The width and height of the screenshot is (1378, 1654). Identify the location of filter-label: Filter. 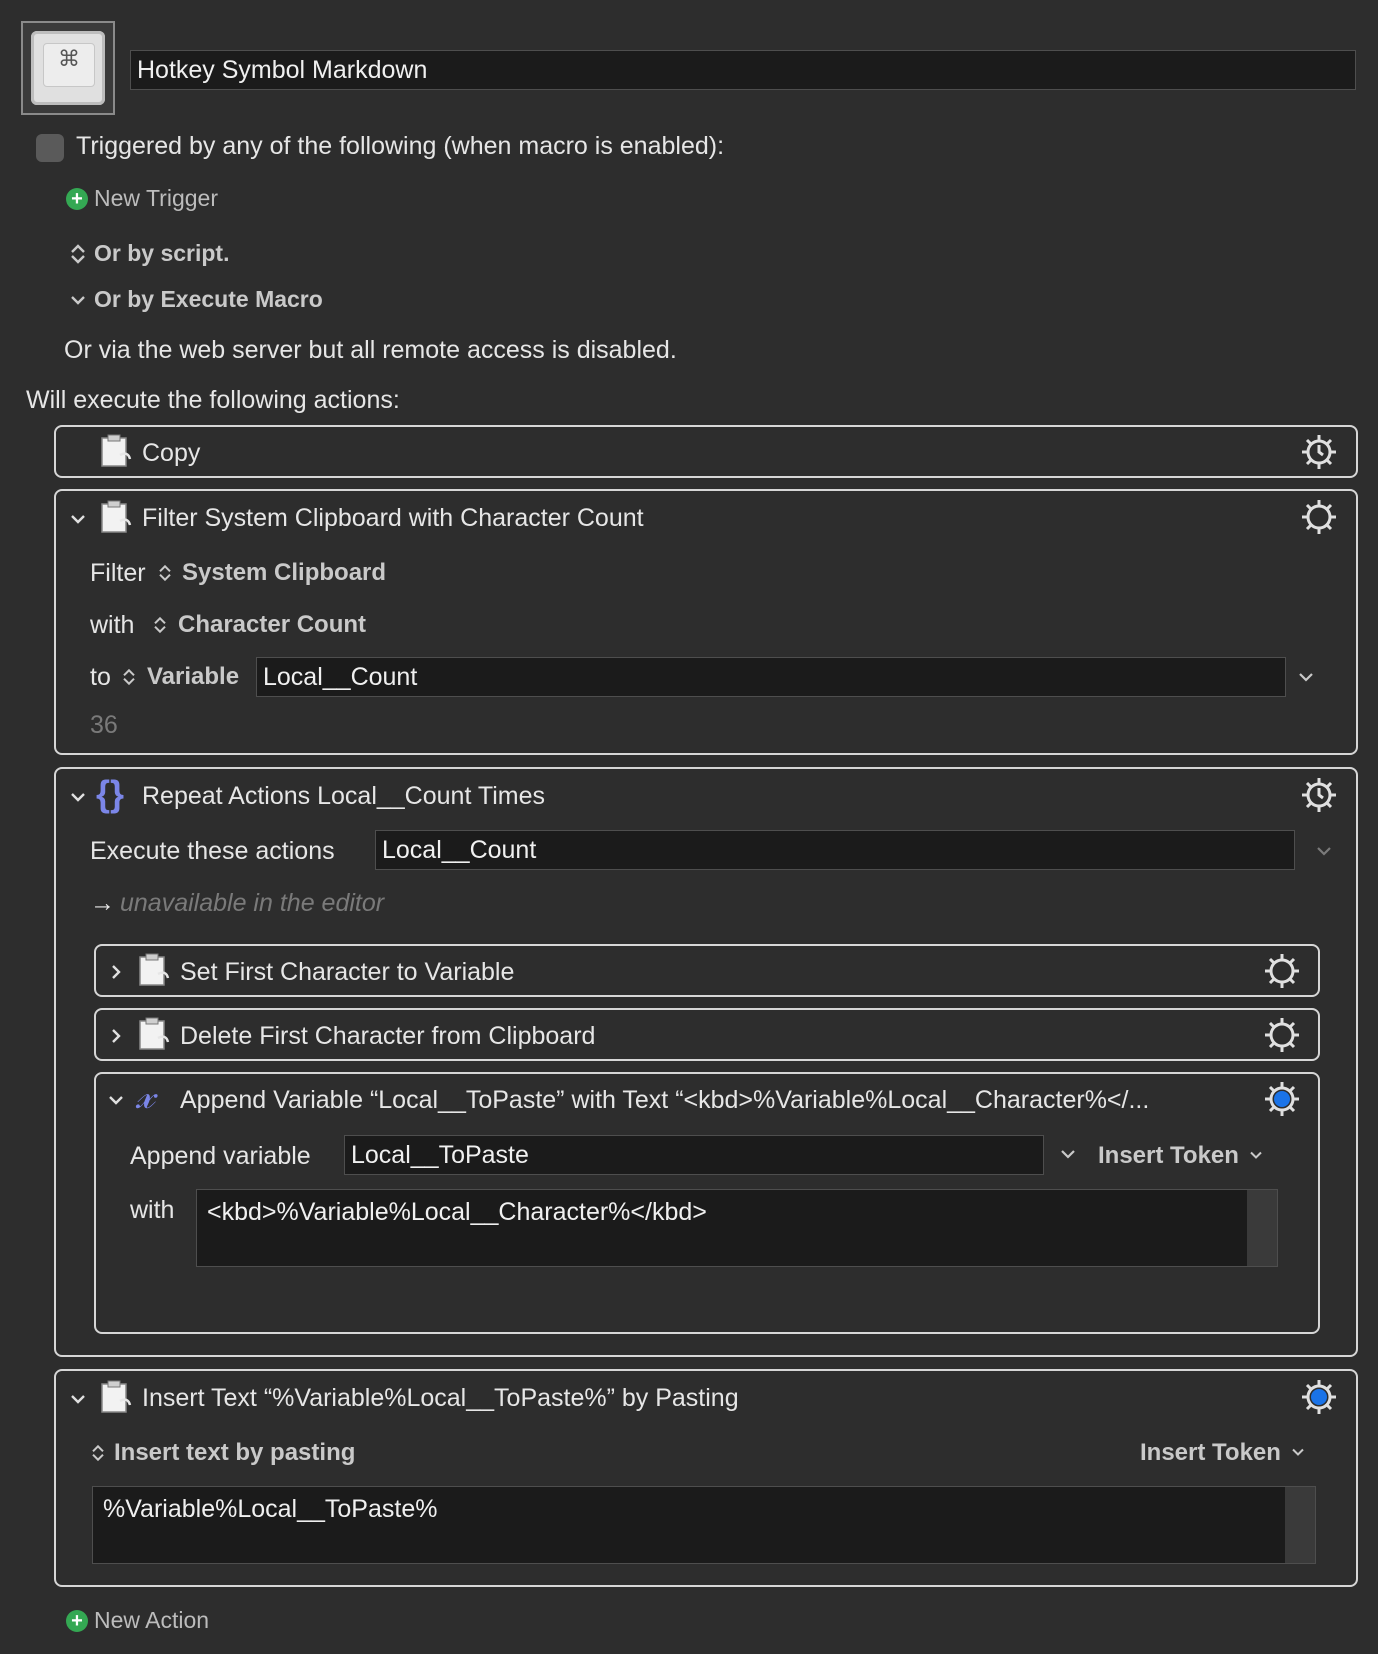
(118, 573).